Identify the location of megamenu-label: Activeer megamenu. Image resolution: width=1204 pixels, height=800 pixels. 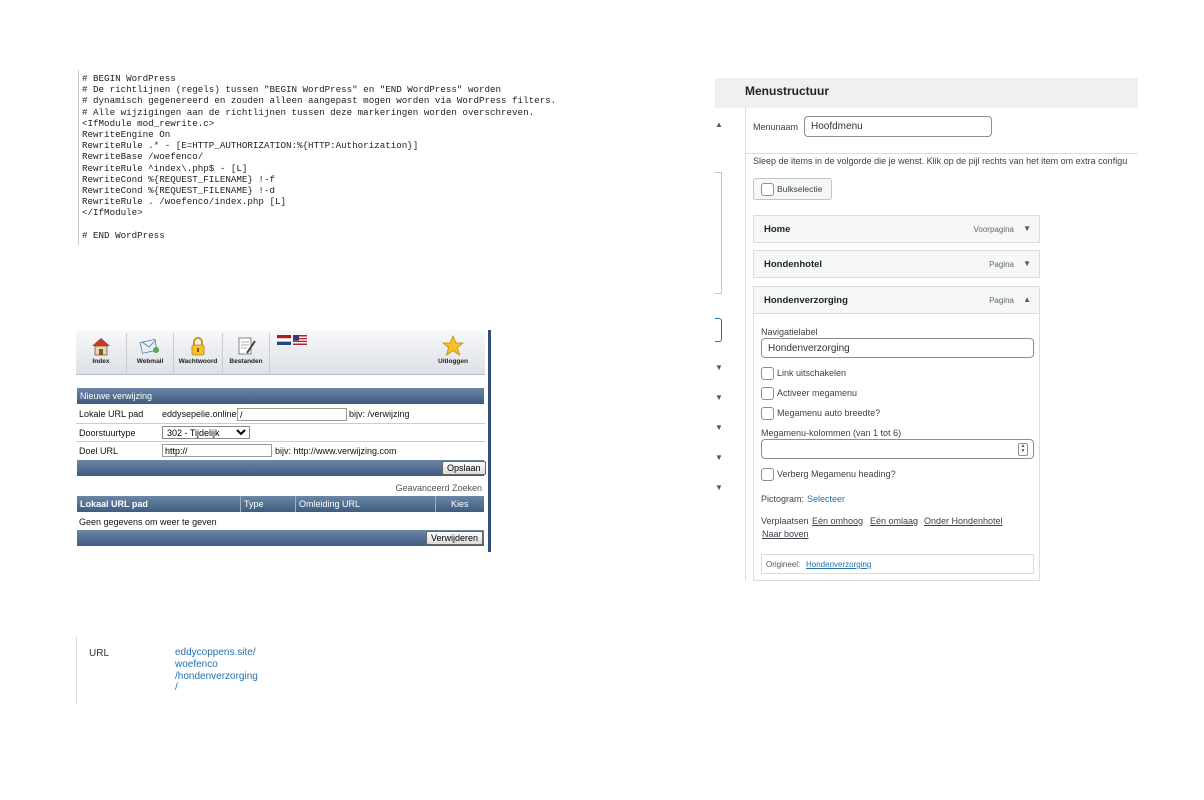
(817, 393).